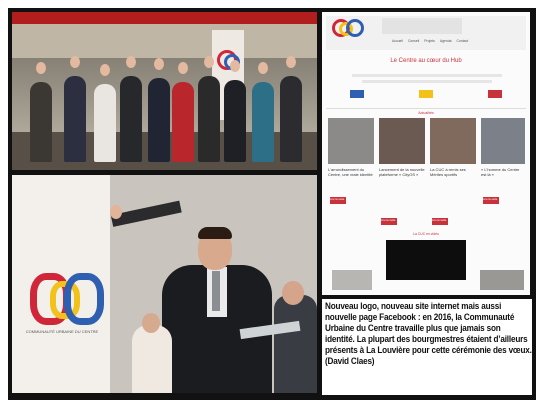  What do you see at coordinates (355, 28) in the screenshot?
I see `site-logo` at bounding box center [355, 28].